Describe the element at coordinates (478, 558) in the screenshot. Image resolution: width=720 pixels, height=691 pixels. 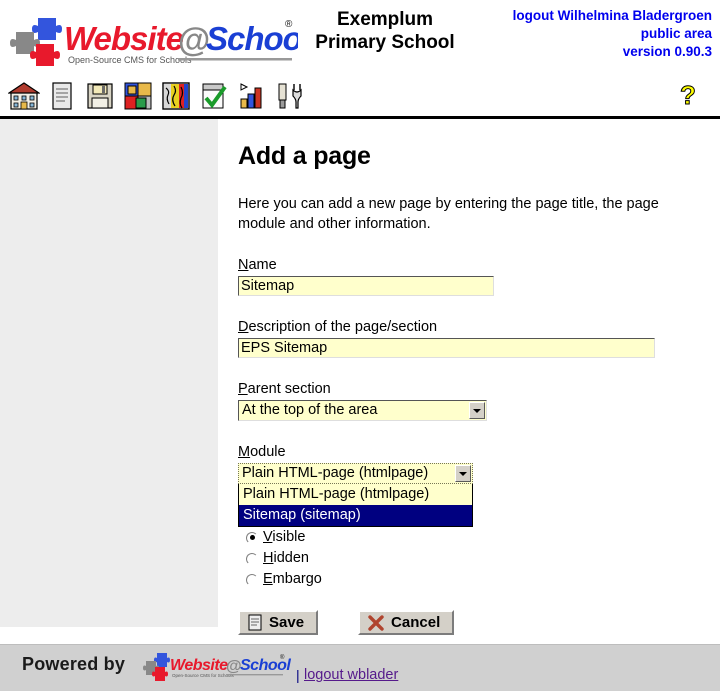
I see `visibility-option-hidden: Hidden` at that location.